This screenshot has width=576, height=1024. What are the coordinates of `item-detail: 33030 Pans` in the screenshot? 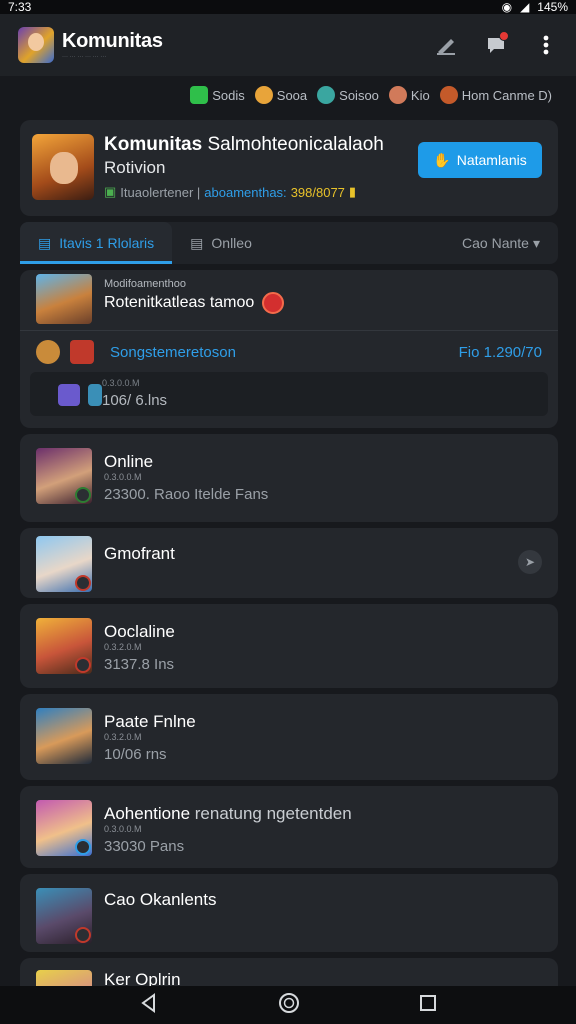 It's located at (144, 846).